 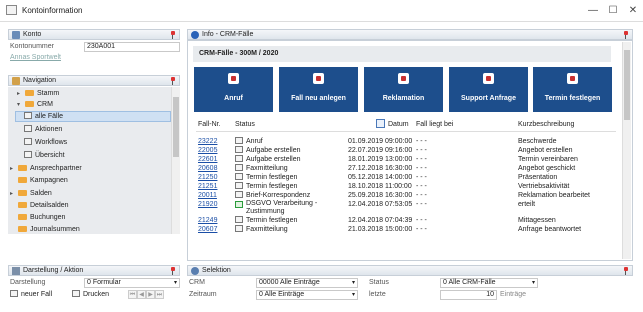 I want to click on description-text: erteilt, so click(x=527, y=204).